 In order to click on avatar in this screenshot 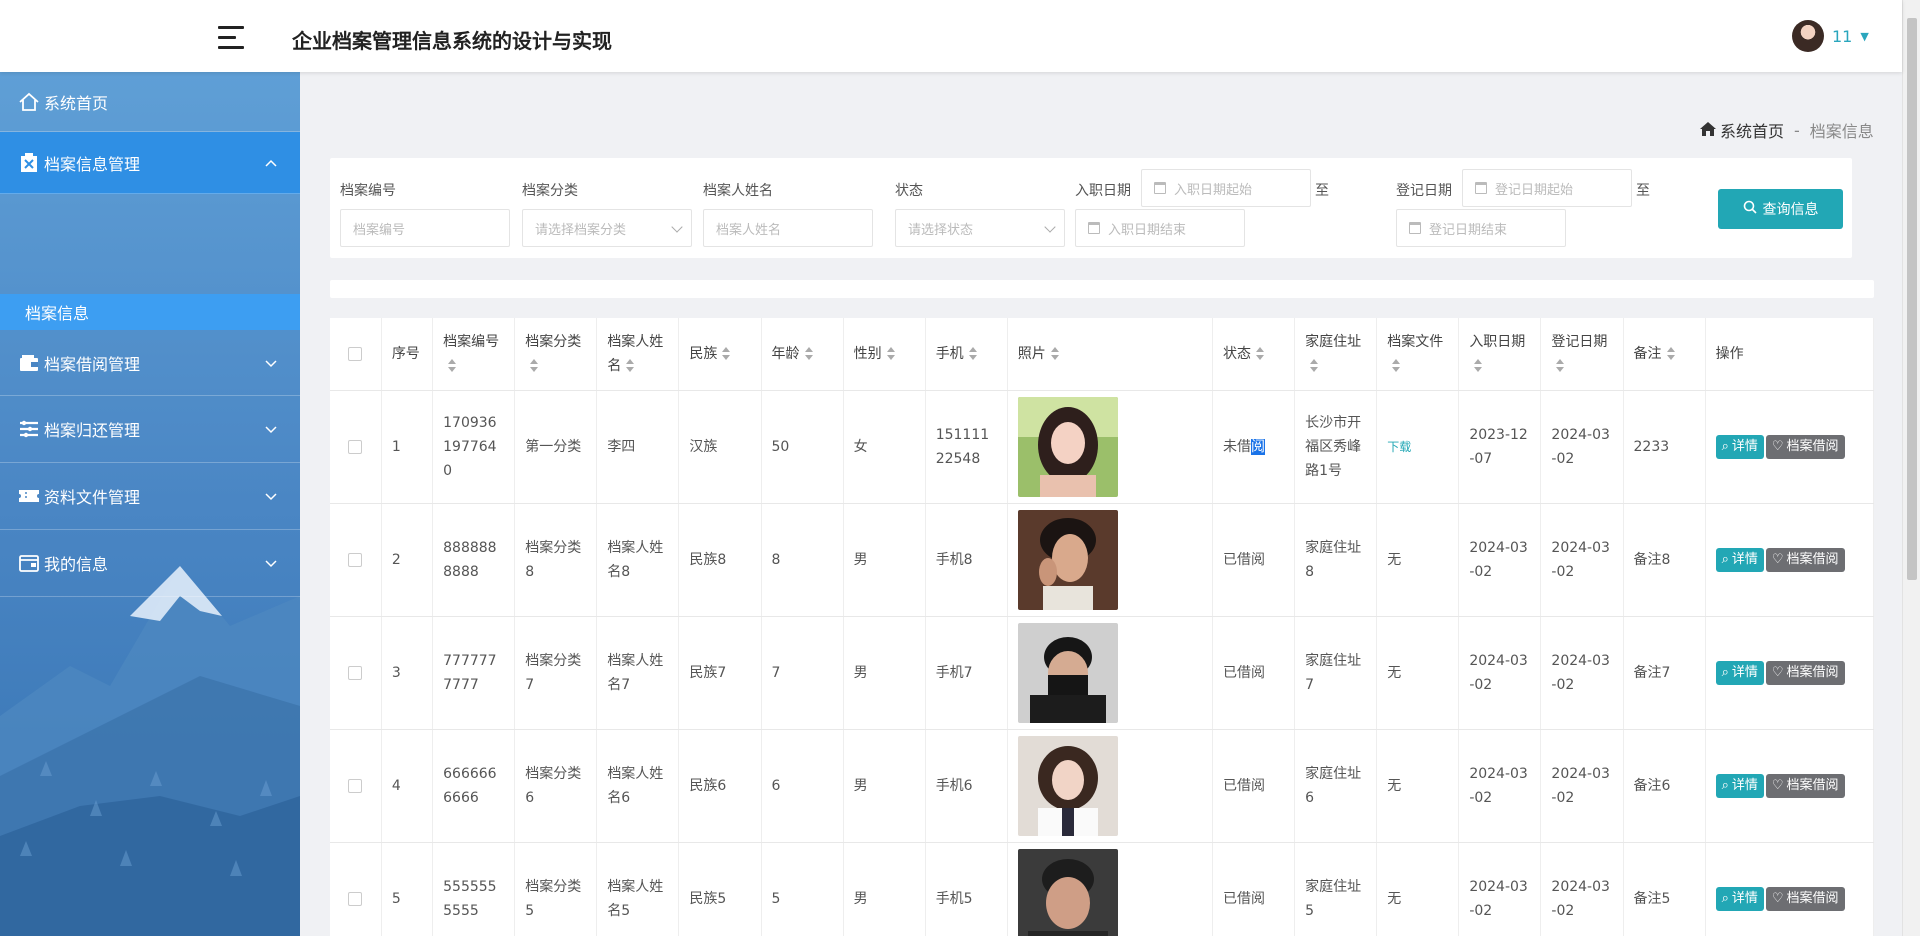, I will do `click(1808, 36)`.